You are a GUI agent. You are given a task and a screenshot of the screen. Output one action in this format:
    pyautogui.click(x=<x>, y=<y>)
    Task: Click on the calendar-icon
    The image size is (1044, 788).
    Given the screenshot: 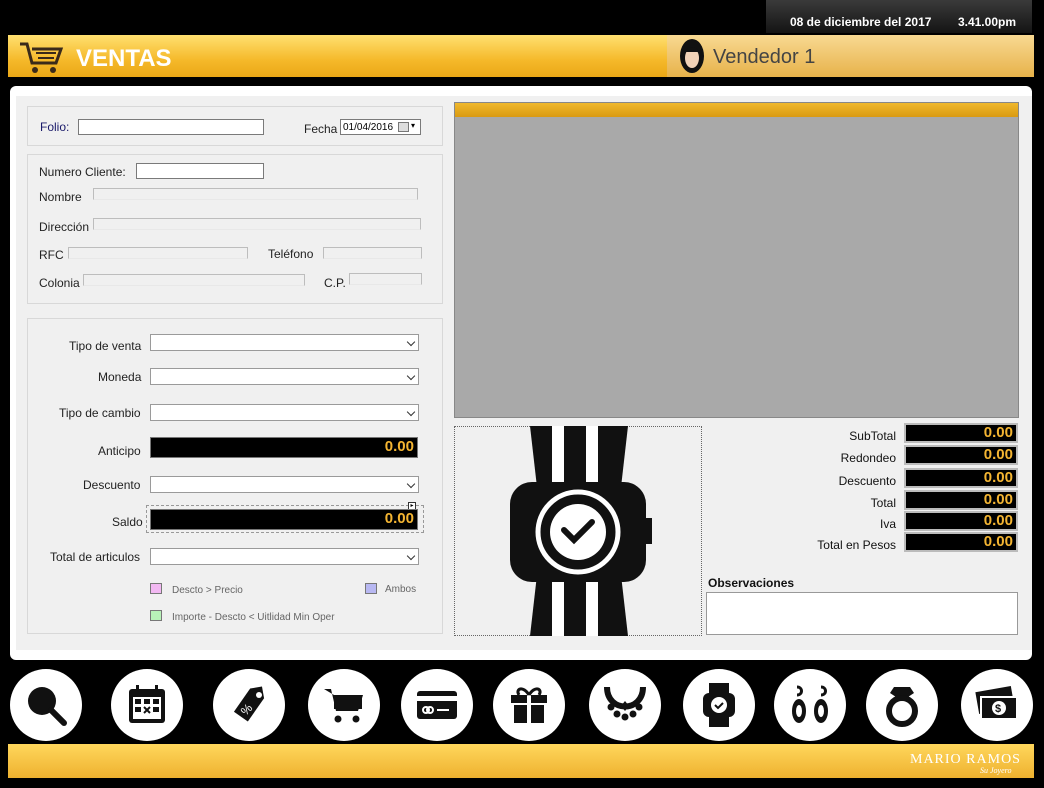 What is the action you would take?
    pyautogui.click(x=147, y=704)
    